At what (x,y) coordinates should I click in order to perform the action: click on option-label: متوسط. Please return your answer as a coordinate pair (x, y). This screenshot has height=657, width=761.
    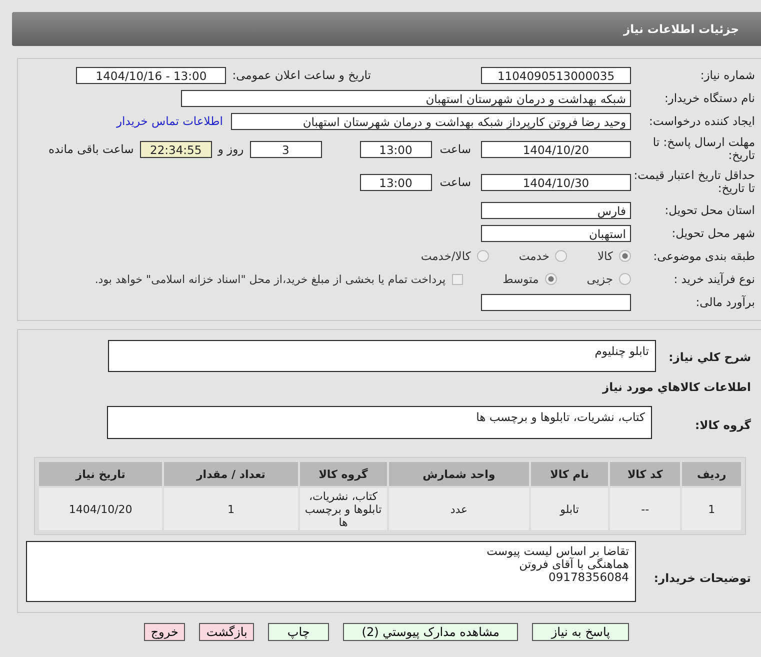
    Looking at the image, I should click on (520, 279).